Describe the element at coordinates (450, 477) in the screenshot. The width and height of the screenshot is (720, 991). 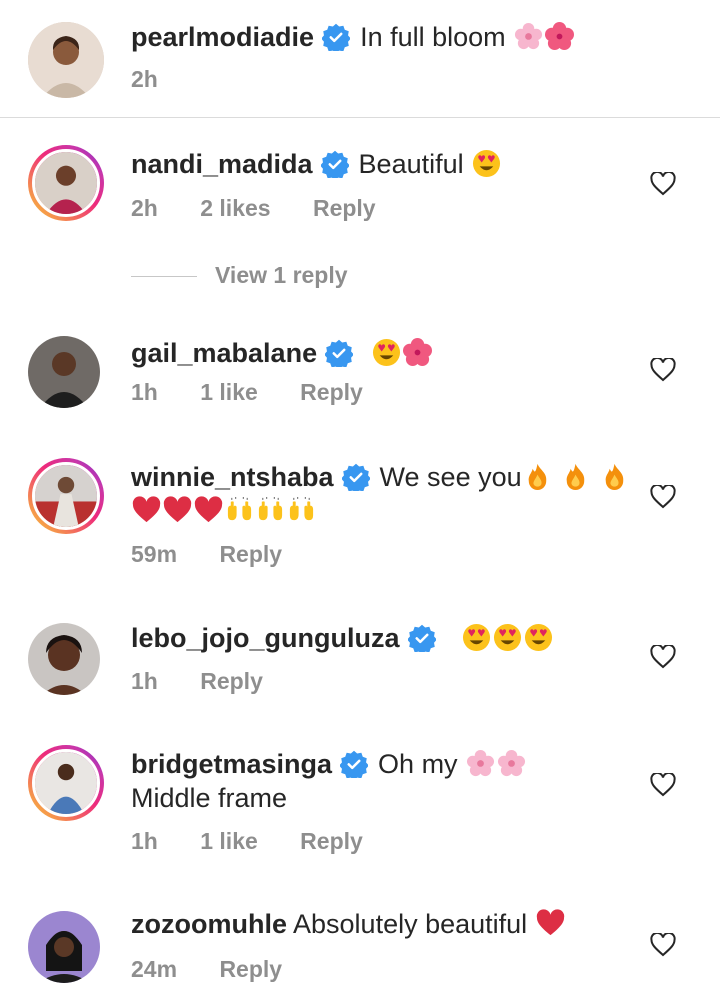
I see `comment-text: We see you` at that location.